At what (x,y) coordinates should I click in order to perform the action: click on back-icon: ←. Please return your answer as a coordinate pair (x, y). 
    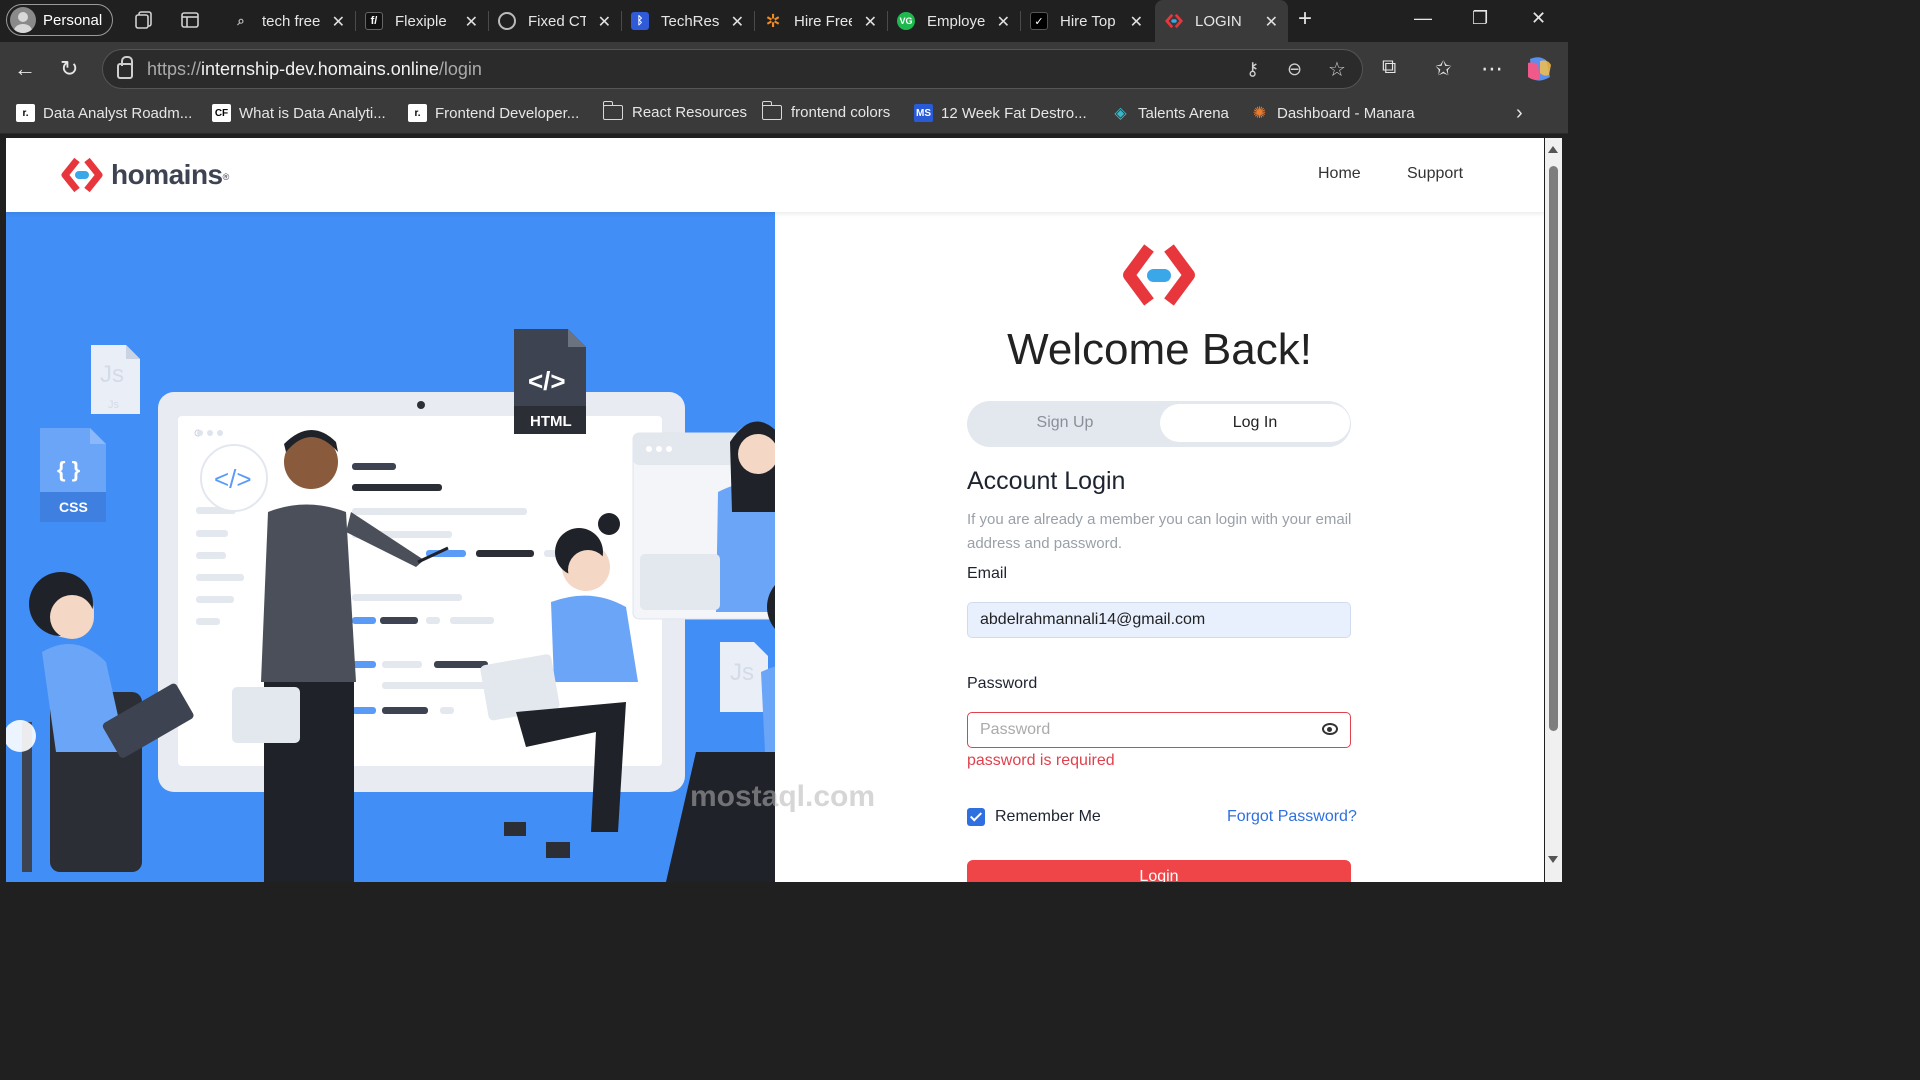
    Looking at the image, I should click on (25, 69).